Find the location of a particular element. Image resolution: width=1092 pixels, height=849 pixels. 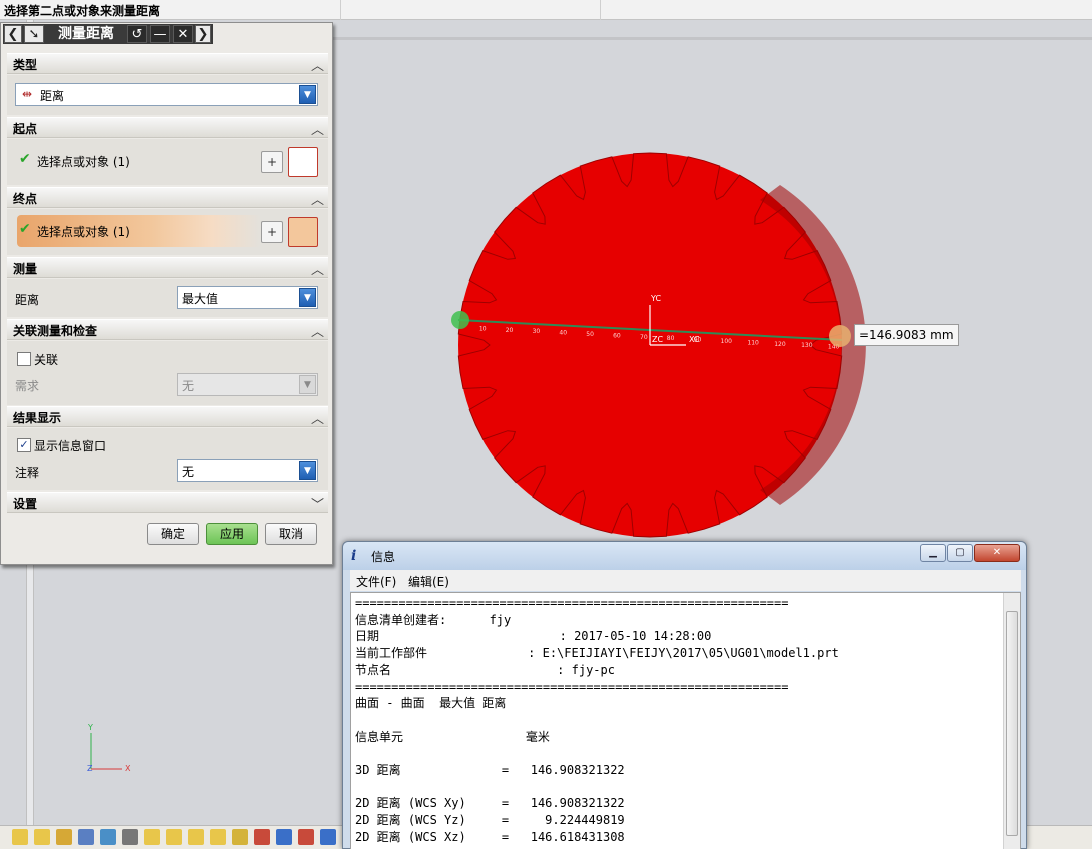

section-type-header: 类型 ︿ is located at coordinates (167, 63).